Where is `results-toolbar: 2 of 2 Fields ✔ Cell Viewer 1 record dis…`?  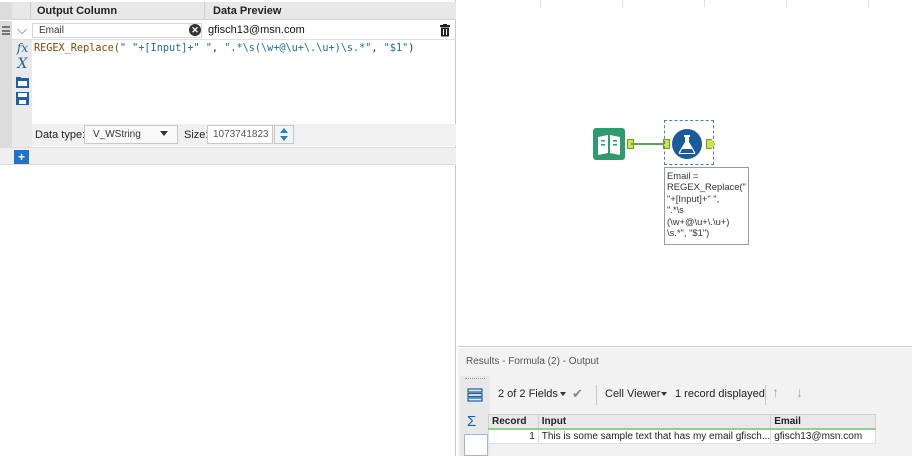 results-toolbar: 2 of 2 Fields ✔ Cell Viewer 1 record dis… is located at coordinates (701, 395).